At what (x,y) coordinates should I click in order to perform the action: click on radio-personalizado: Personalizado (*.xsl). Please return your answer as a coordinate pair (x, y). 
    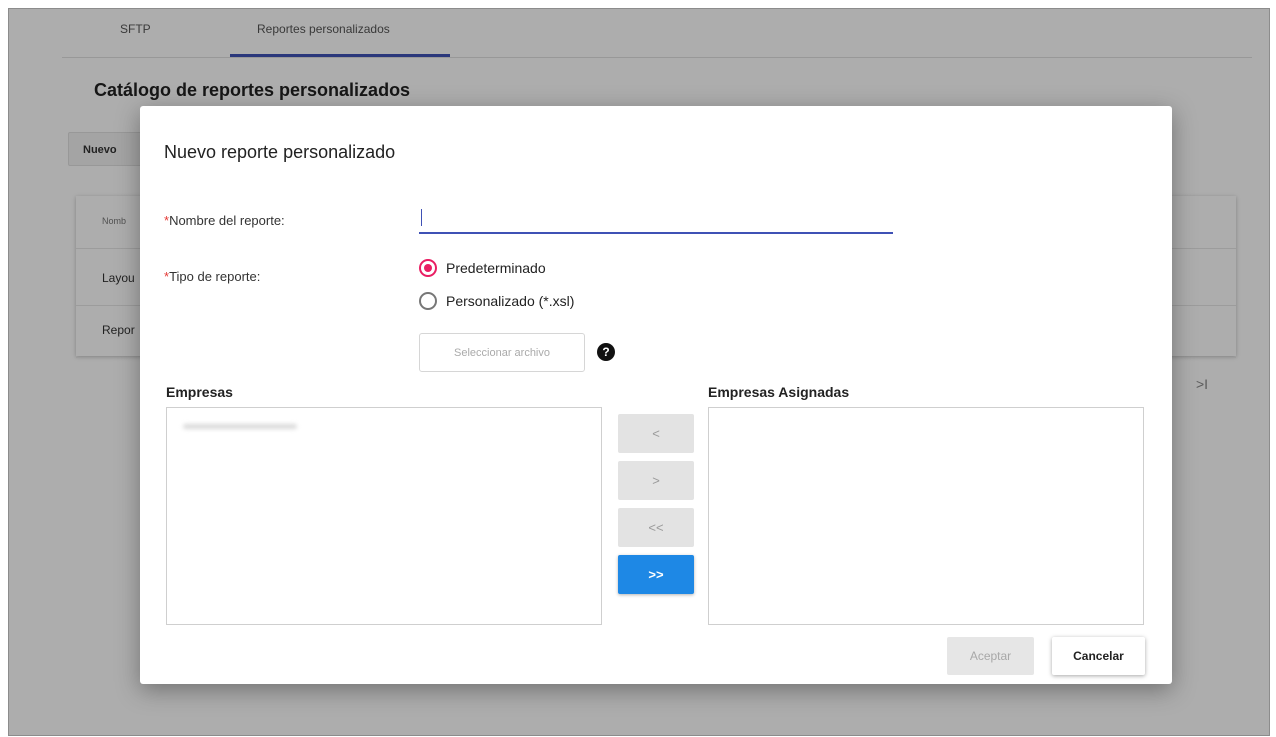
    Looking at the image, I should click on (496, 301).